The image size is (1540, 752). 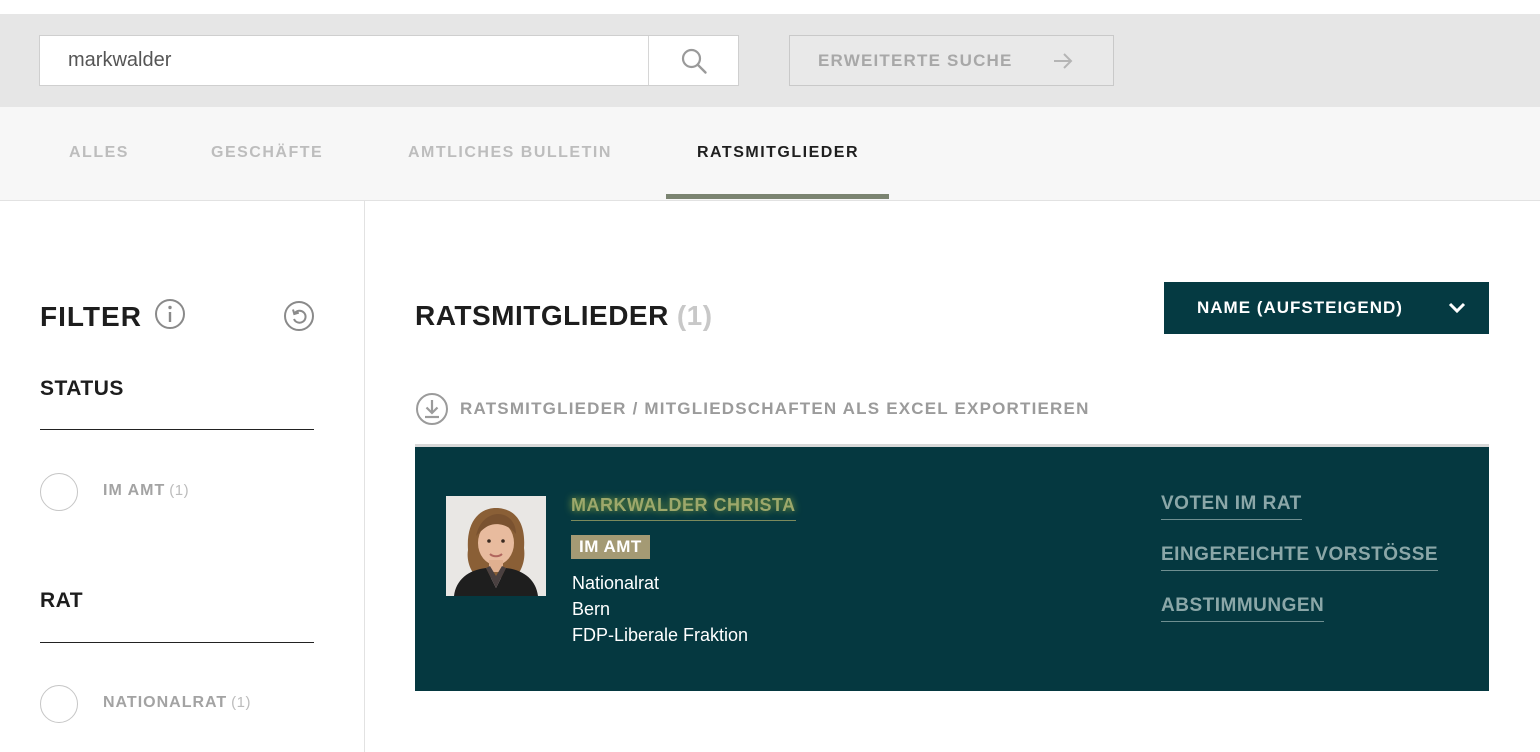 What do you see at coordinates (542, 315) in the screenshot?
I see `results-title: RATSMITGLIEDER` at bounding box center [542, 315].